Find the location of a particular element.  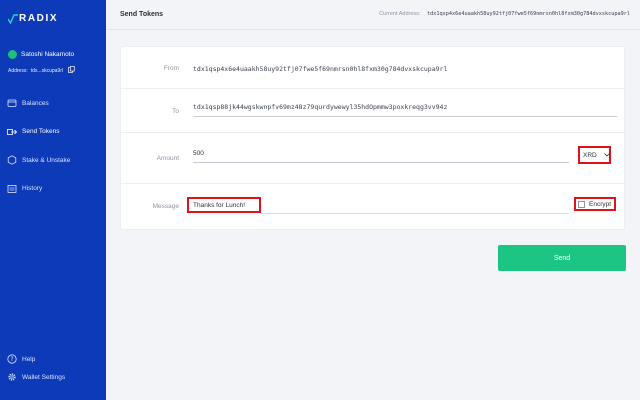

encrypt-label: Encrypt is located at coordinates (600, 204).